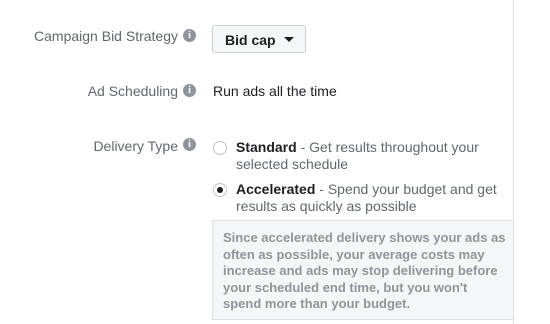  What do you see at coordinates (276, 189) in the screenshot?
I see `accelerated-option-title: Accelerated` at bounding box center [276, 189].